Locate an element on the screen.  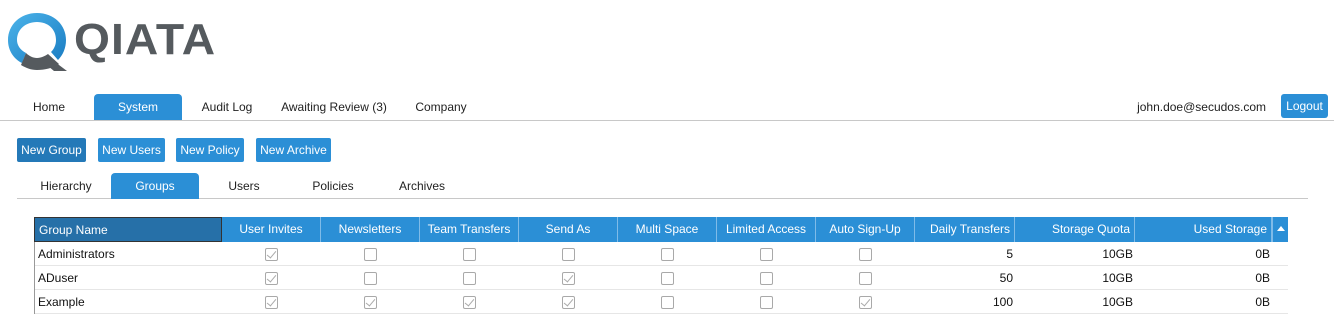
tab-system: System is located at coordinates (138, 107).